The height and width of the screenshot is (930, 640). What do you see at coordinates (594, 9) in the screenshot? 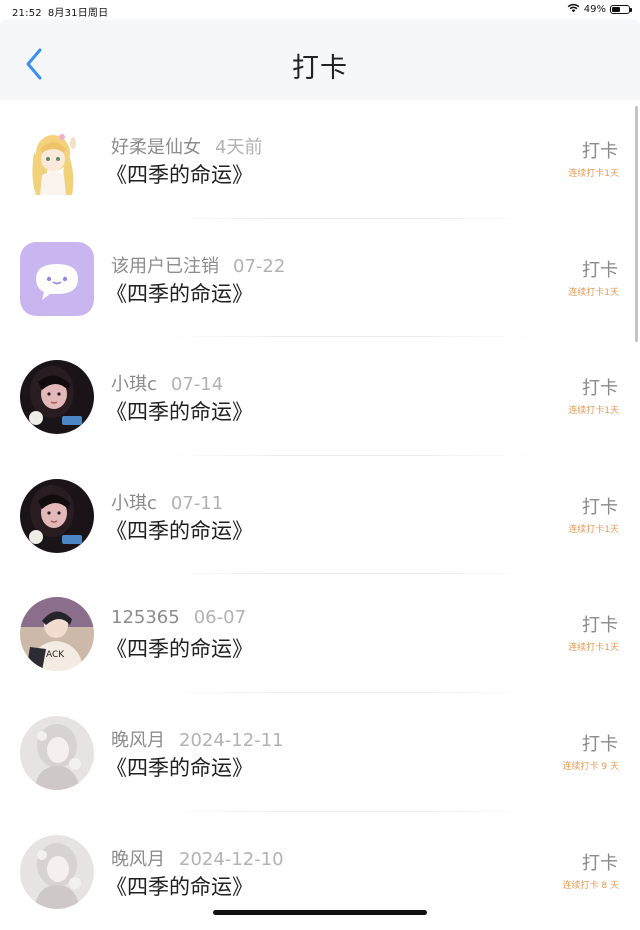
I see `battery-percent: 49%` at bounding box center [594, 9].